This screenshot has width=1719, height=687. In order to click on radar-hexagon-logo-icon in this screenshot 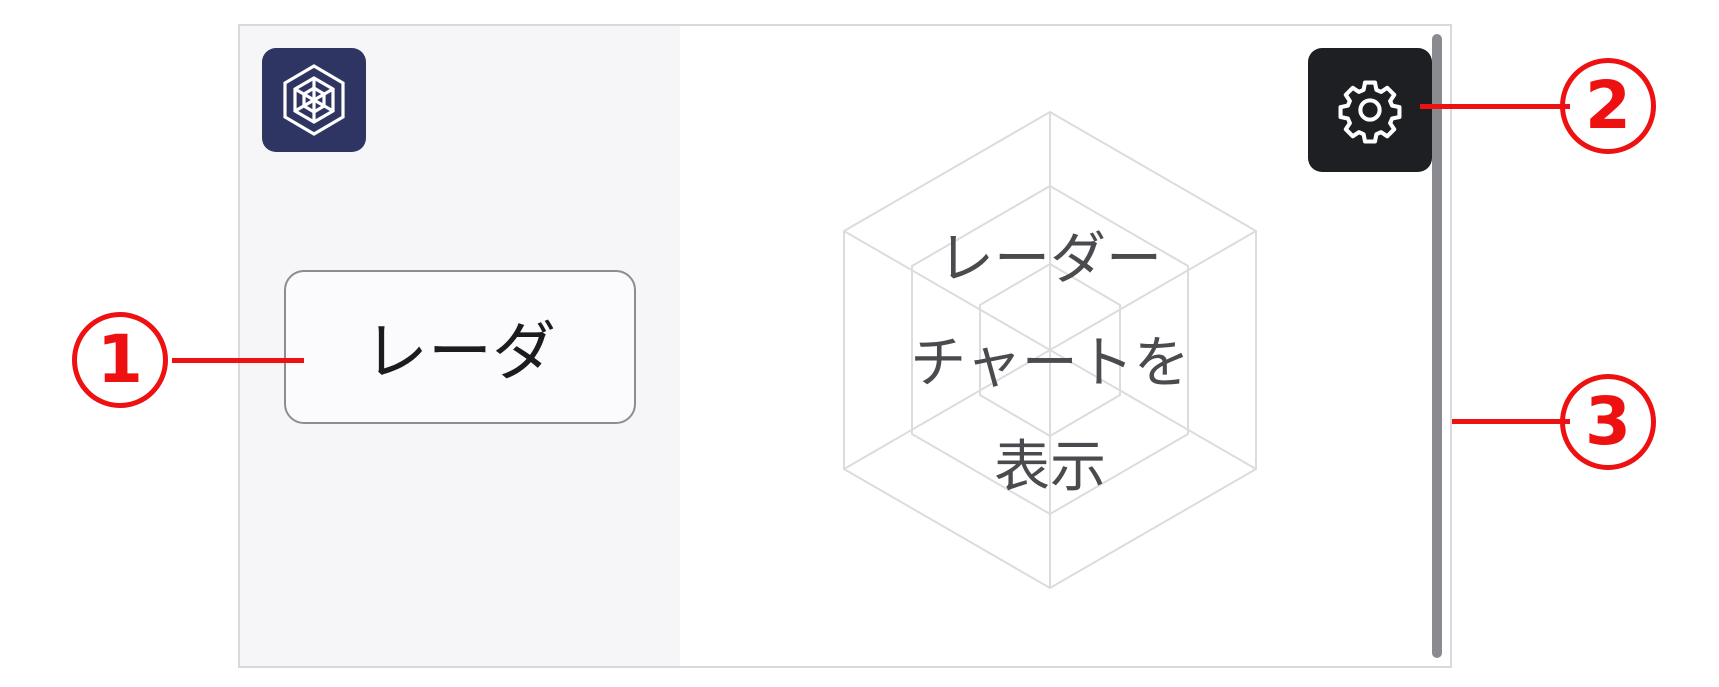, I will do `click(314, 100)`.